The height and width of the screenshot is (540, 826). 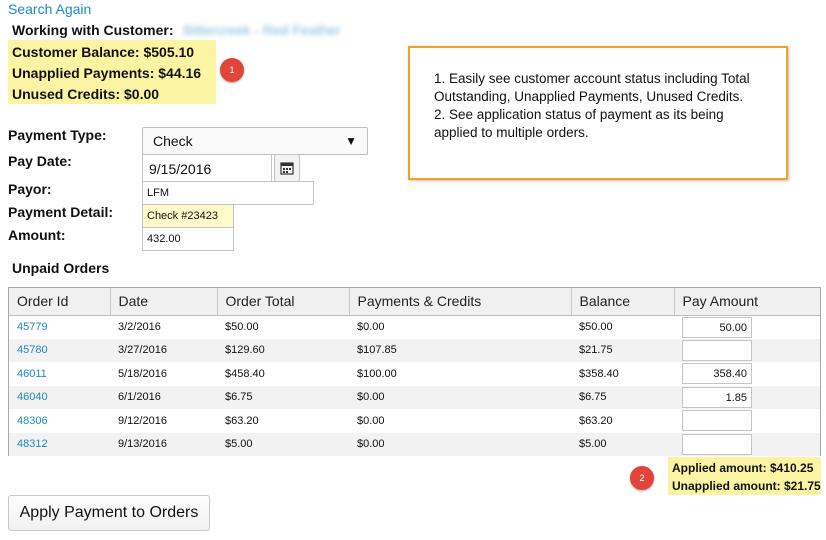 I want to click on column-header-order-id: Order Id, so click(x=60, y=302).